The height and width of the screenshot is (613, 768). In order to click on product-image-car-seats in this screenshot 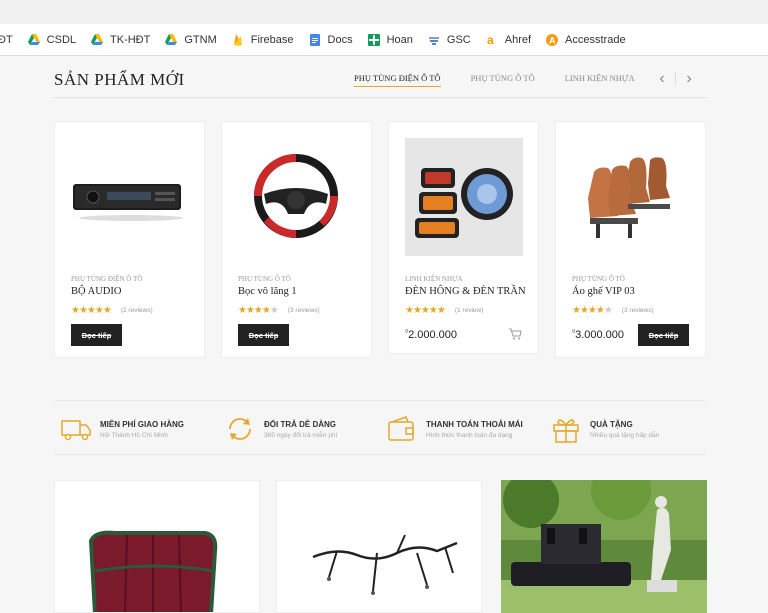, I will do `click(631, 197)`.